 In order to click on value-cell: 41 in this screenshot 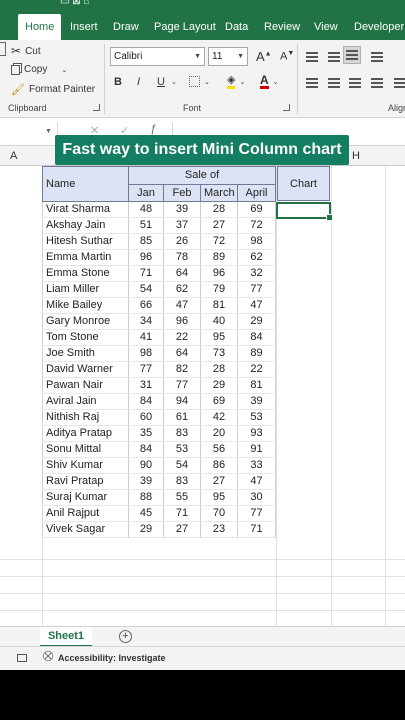, I will do `click(146, 337)`.